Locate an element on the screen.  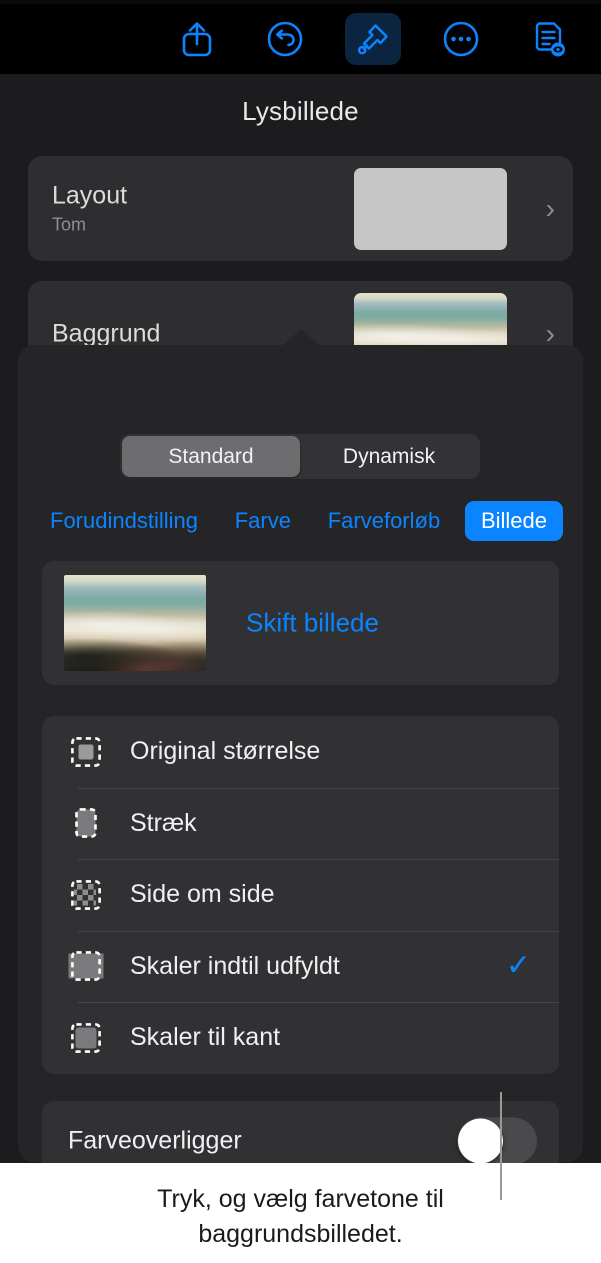
list-item-tile: Side om side is located at coordinates (300, 895).